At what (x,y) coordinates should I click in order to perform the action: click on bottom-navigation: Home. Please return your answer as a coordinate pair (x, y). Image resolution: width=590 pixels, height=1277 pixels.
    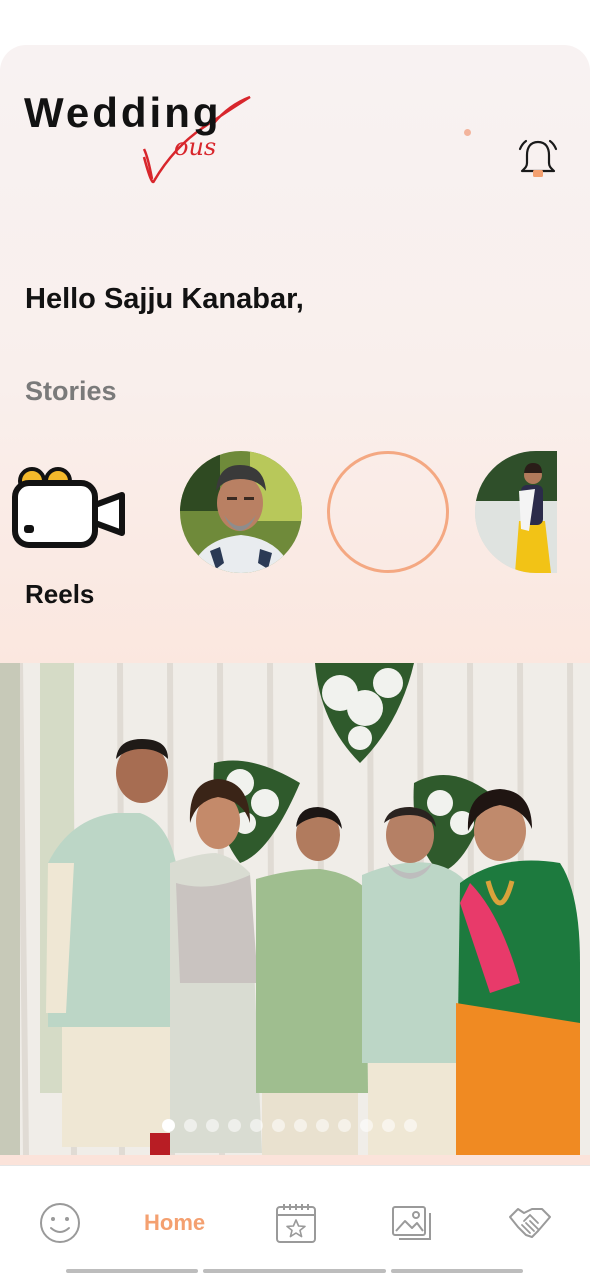
    Looking at the image, I should click on (295, 1221).